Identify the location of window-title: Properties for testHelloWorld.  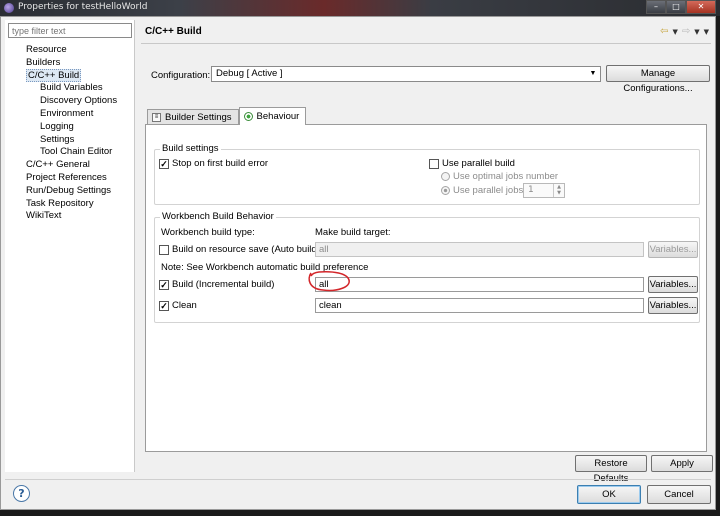
(83, 7).